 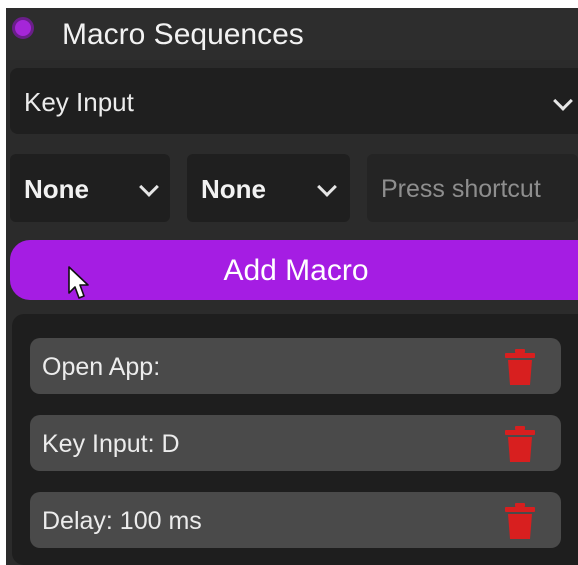 I want to click on action-type-dropdown: Key Input, so click(x=294, y=101).